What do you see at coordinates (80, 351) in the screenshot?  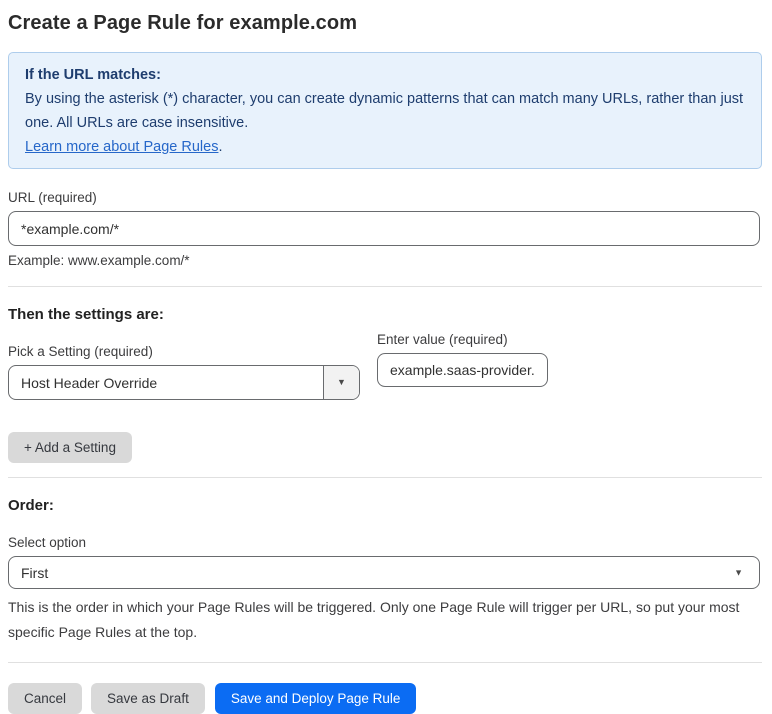 I see `setting-select-label: Pick a Setting (required)` at bounding box center [80, 351].